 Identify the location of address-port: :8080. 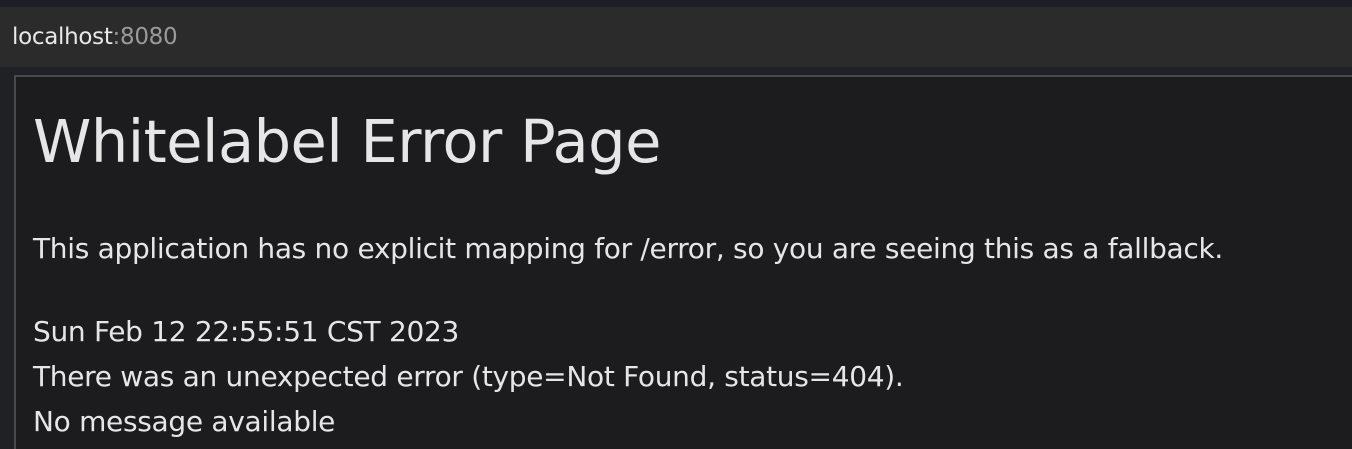
(145, 37).